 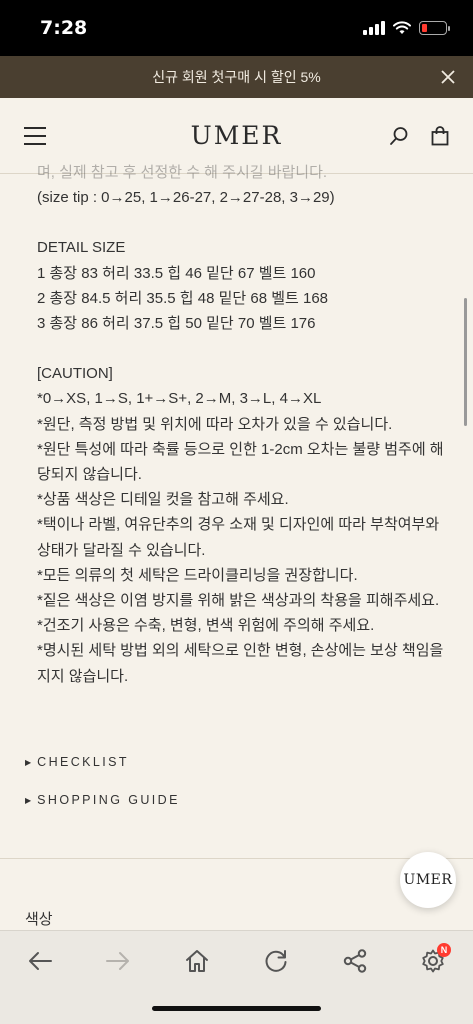 What do you see at coordinates (206, 626) in the screenshot?
I see `caution-line: *건조기 사용은 수축, 변형, 변색 위험에 주의해 주세요.` at bounding box center [206, 626].